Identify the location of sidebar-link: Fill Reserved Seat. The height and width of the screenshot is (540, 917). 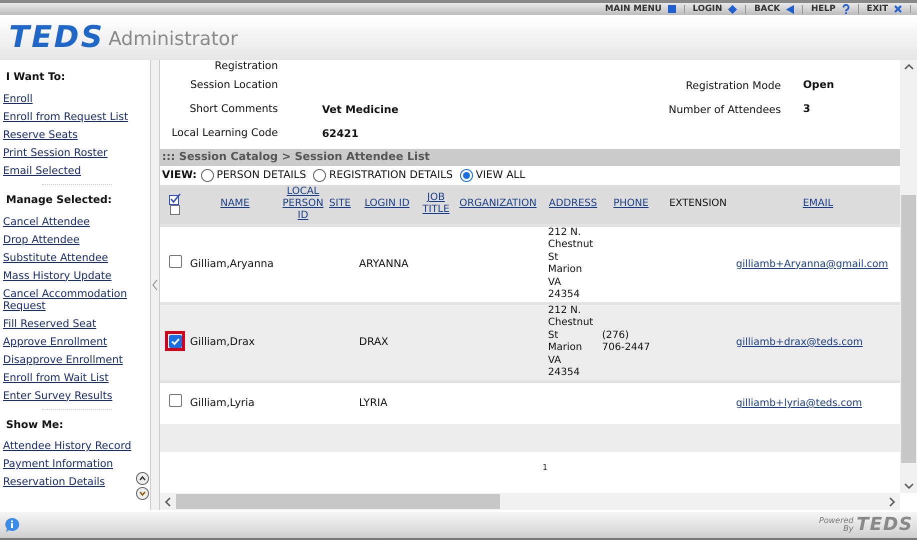
(76, 323).